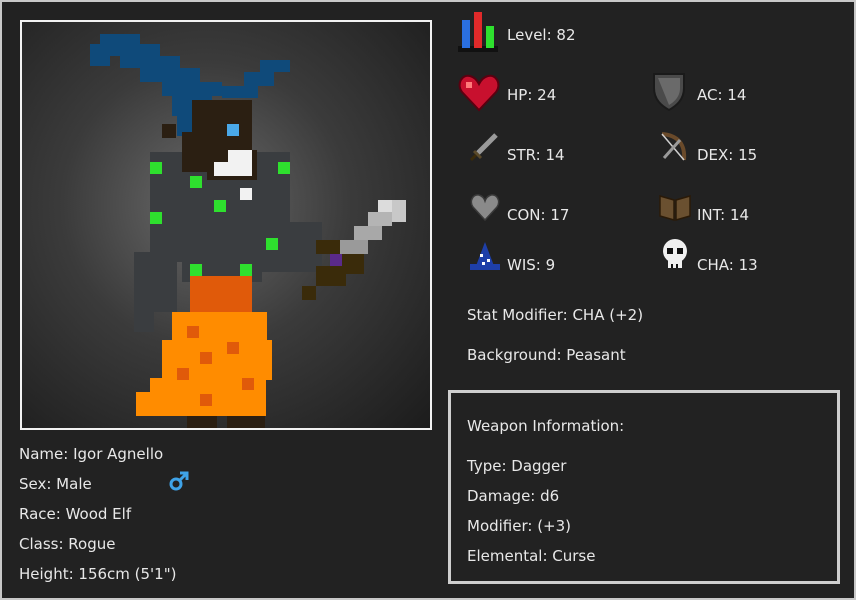  Describe the element at coordinates (485, 258) in the screenshot. I see `wizard-hat-icon` at that location.